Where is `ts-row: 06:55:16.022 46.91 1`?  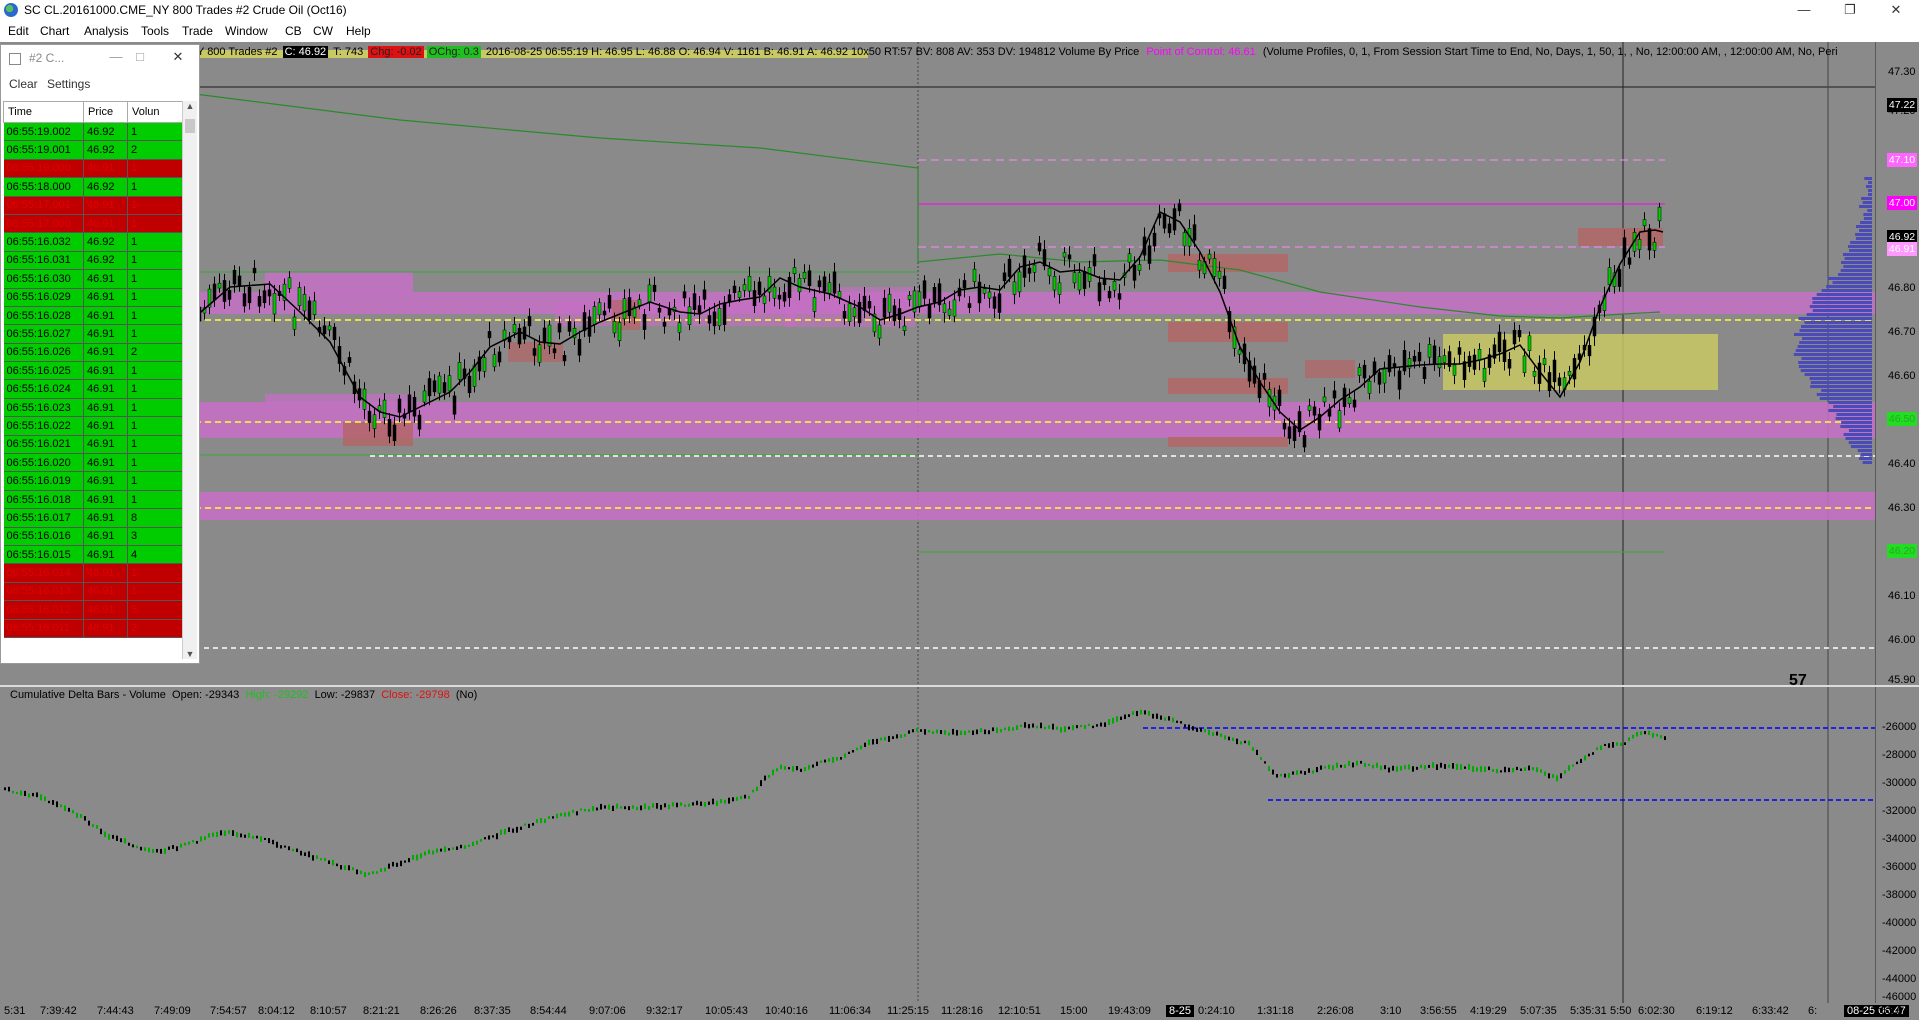
ts-row: 06:55:16.022 46.91 1 is located at coordinates (93, 426).